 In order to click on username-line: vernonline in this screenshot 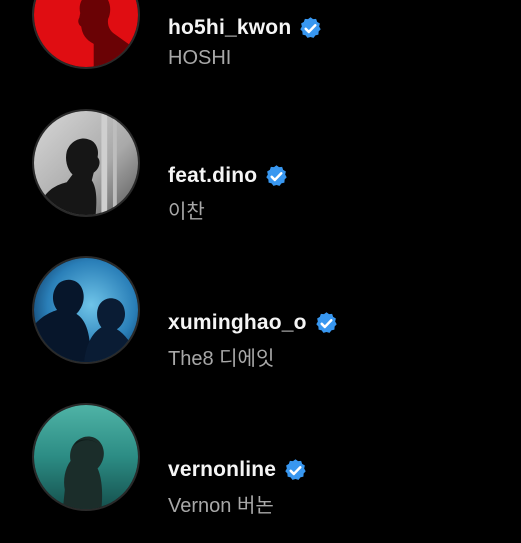, I will do `click(238, 470)`.